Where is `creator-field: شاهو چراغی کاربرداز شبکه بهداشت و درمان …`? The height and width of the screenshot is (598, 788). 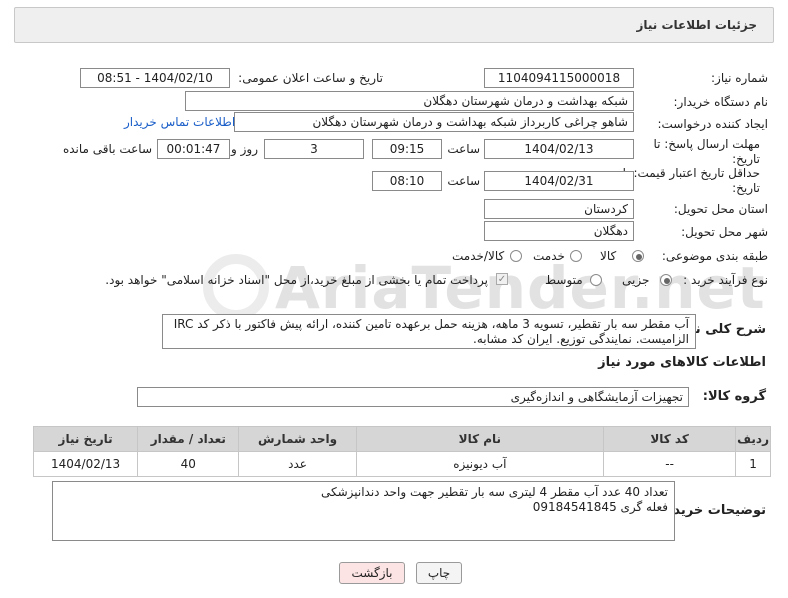 creator-field: شاهو چراغی کاربرداز شبکه بهداشت و درمان … is located at coordinates (434, 122).